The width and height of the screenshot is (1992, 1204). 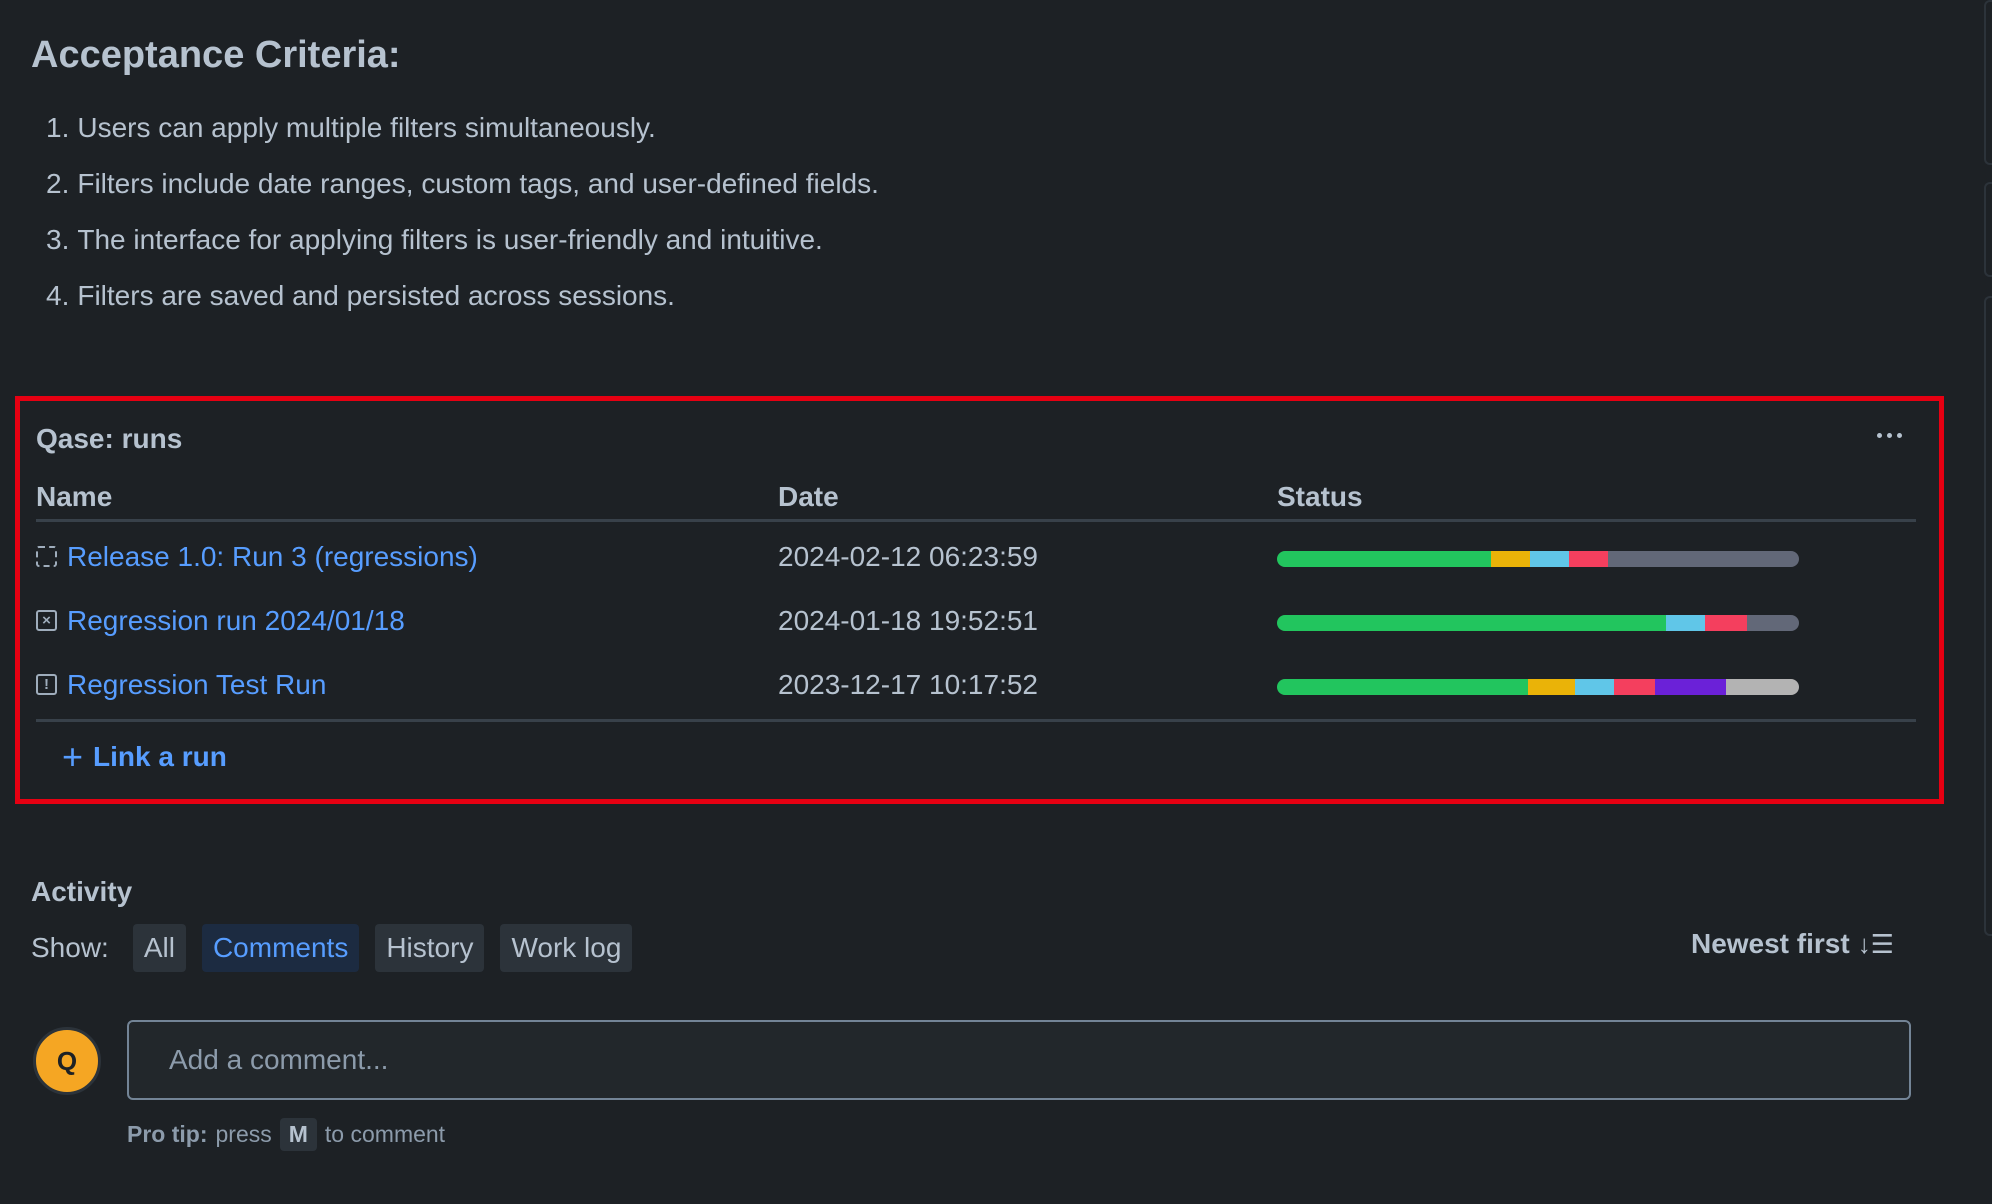 I want to click on item-number: 4., so click(x=58, y=295).